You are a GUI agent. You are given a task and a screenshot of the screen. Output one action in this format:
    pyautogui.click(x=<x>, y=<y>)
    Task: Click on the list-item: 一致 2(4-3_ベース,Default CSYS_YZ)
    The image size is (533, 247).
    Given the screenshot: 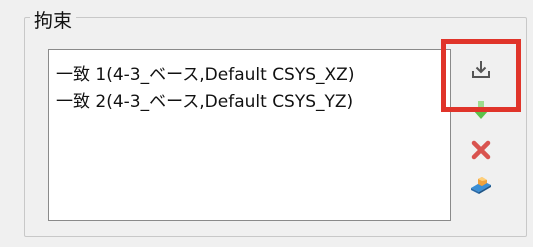 What is the action you would take?
    pyautogui.click(x=204, y=99)
    